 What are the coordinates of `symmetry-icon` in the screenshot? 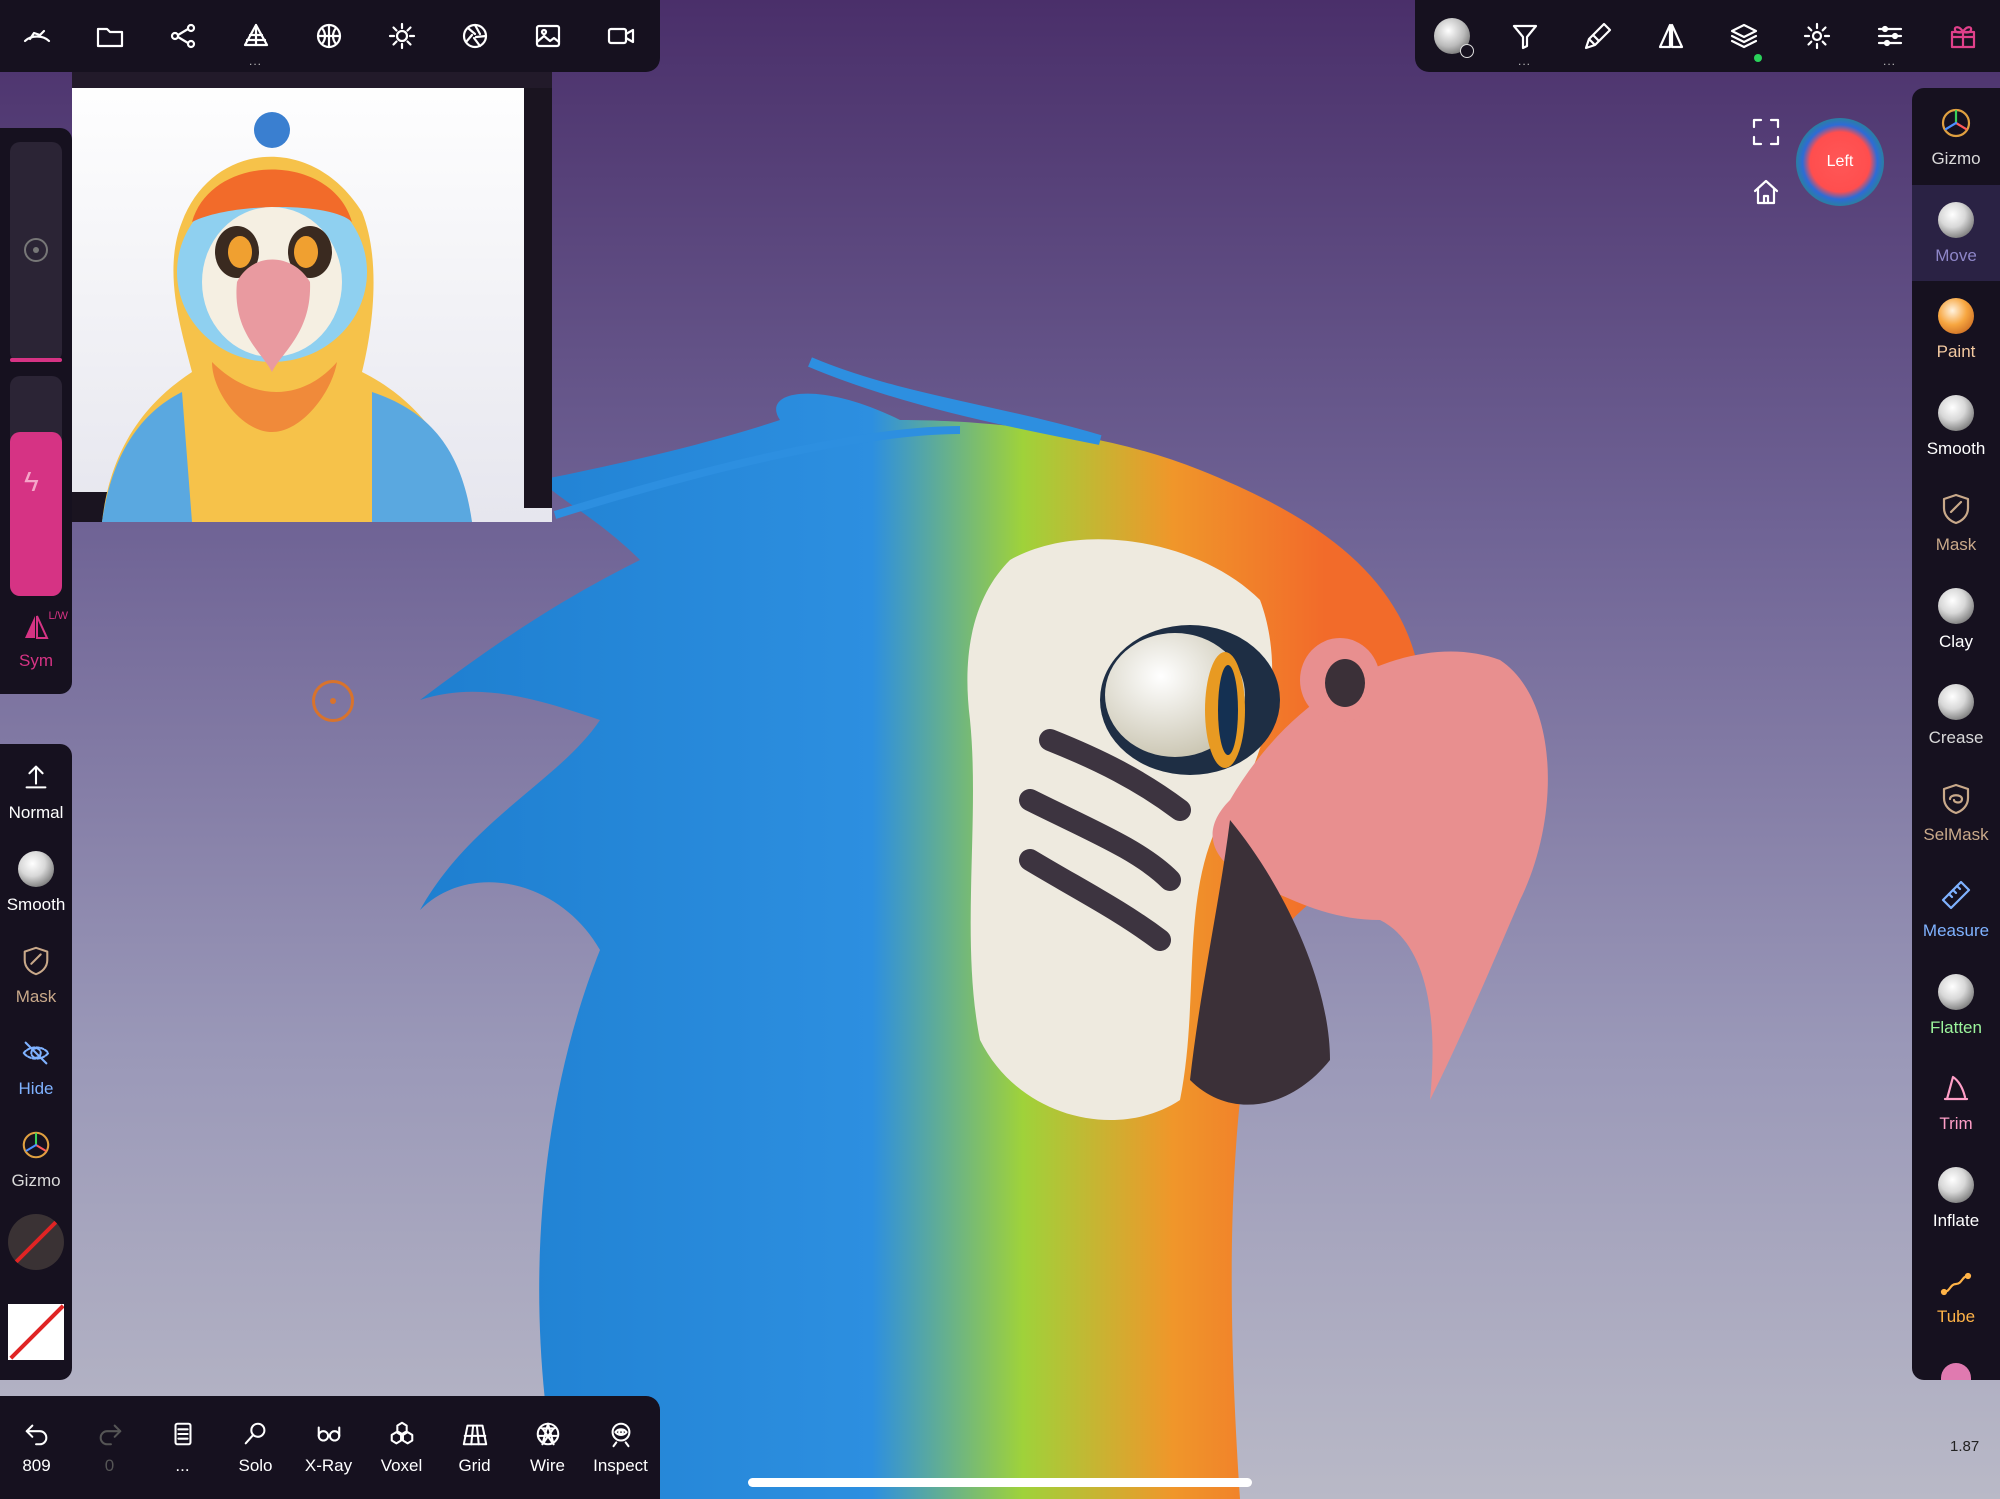 It's located at (1670, 36).